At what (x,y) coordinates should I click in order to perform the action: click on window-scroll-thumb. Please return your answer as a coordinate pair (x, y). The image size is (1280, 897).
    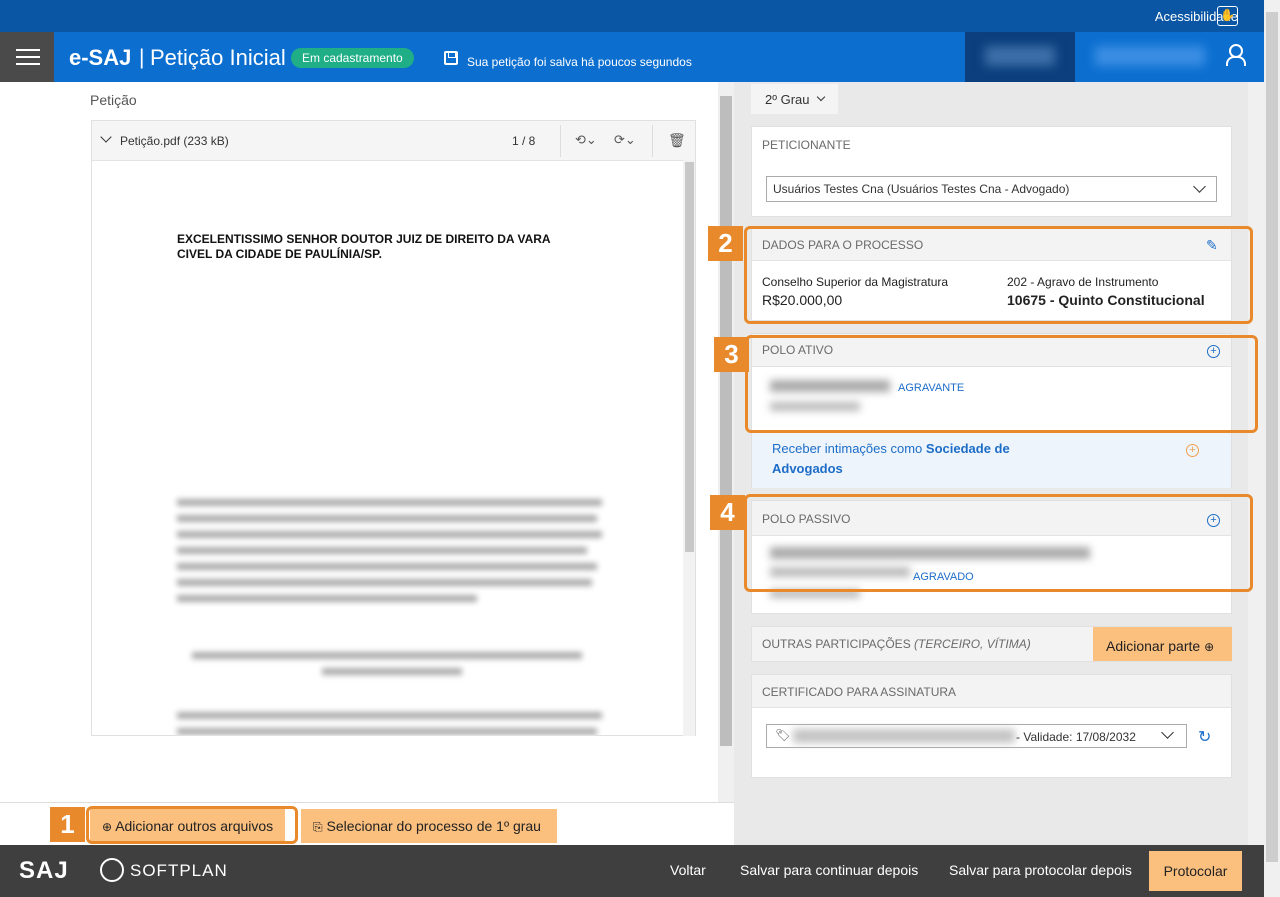
    Looking at the image, I should click on (1272, 437).